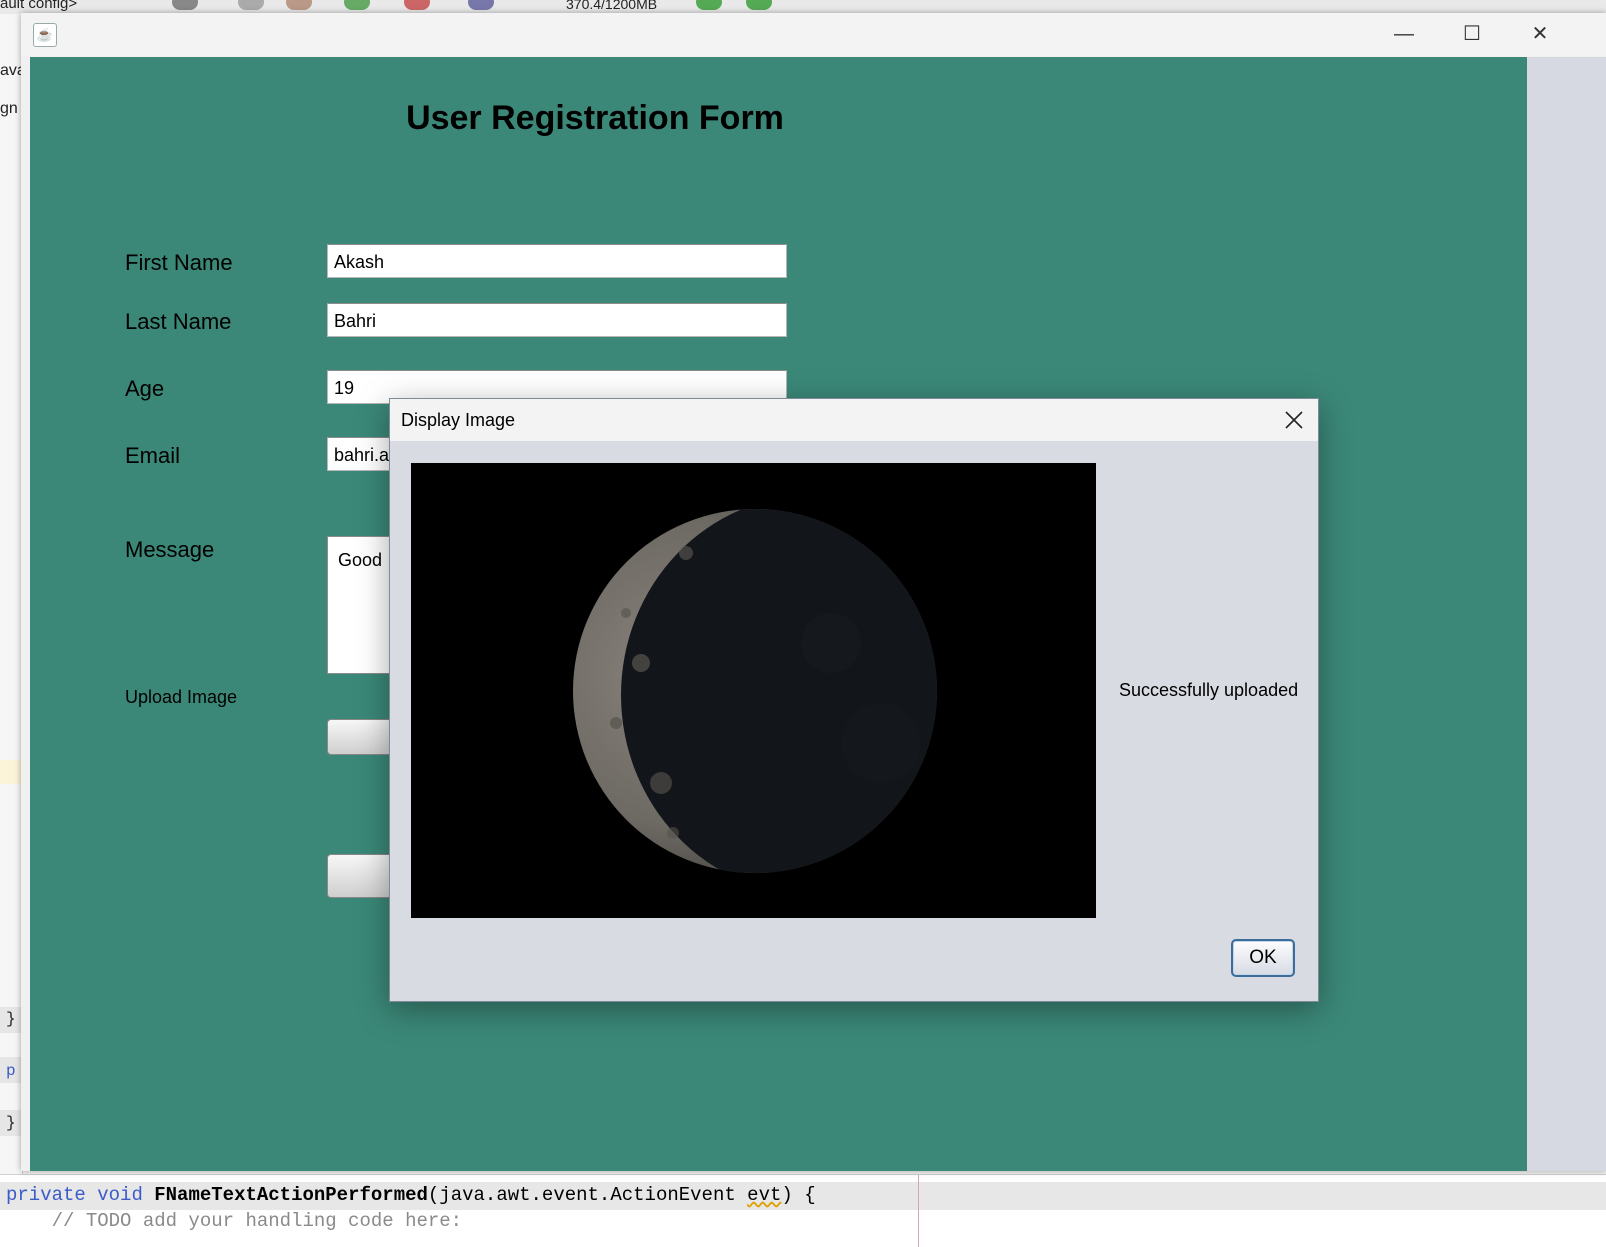 The image size is (1606, 1247). Describe the element at coordinates (251, 5) in the screenshot. I see `build-icon` at that location.